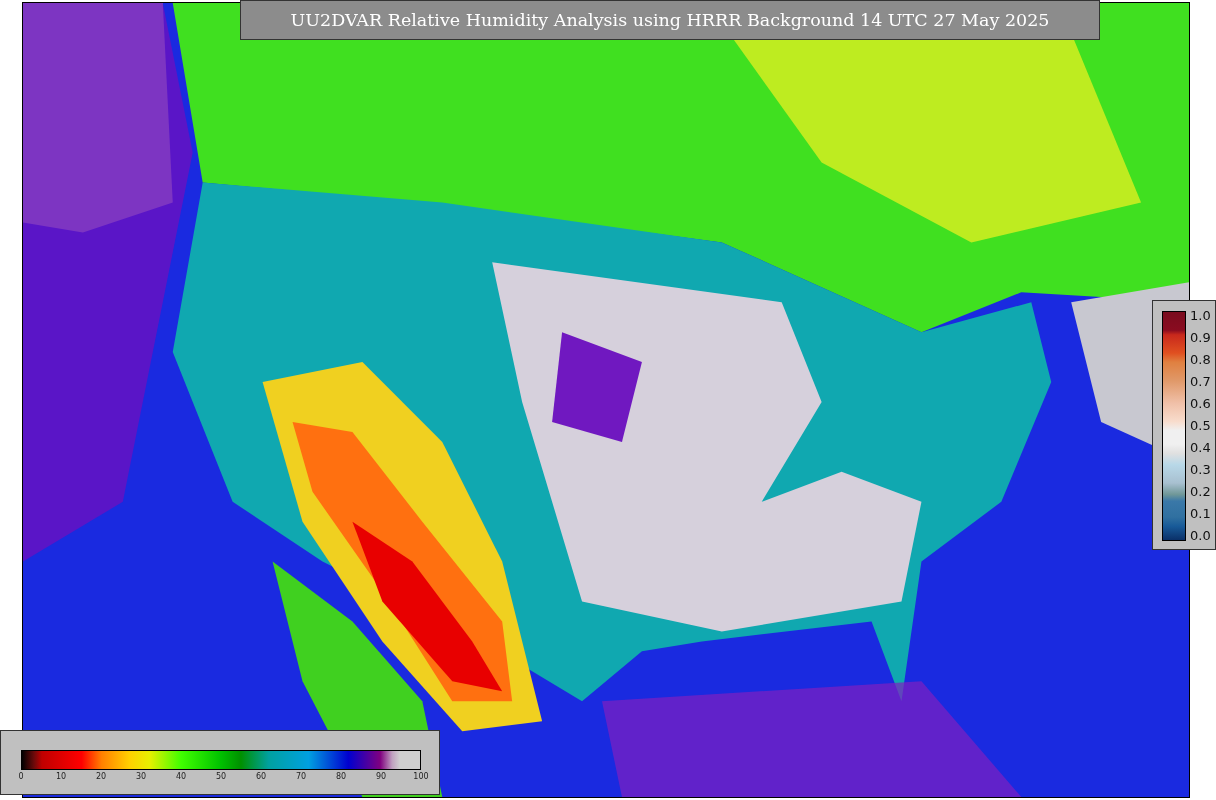 The height and width of the screenshot is (800, 1216). Describe the element at coordinates (1200, 448) in the screenshot. I see `tick-label: 0.4` at that location.